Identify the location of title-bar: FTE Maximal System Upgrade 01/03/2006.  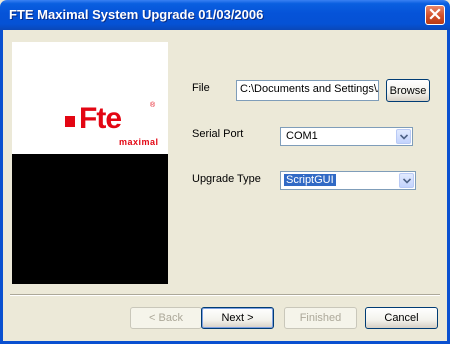
(225, 15).